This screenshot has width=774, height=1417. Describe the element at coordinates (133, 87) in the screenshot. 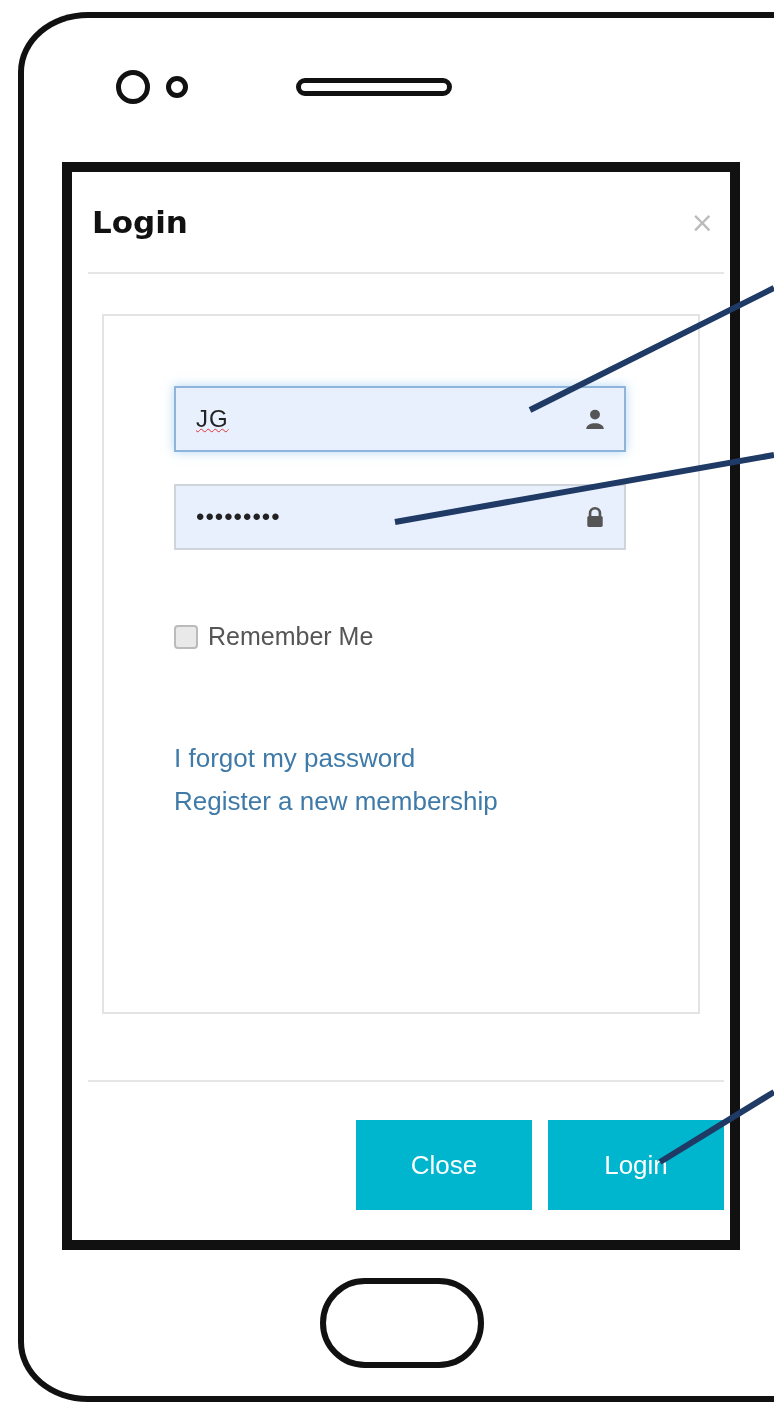

I see `camera-icon` at that location.